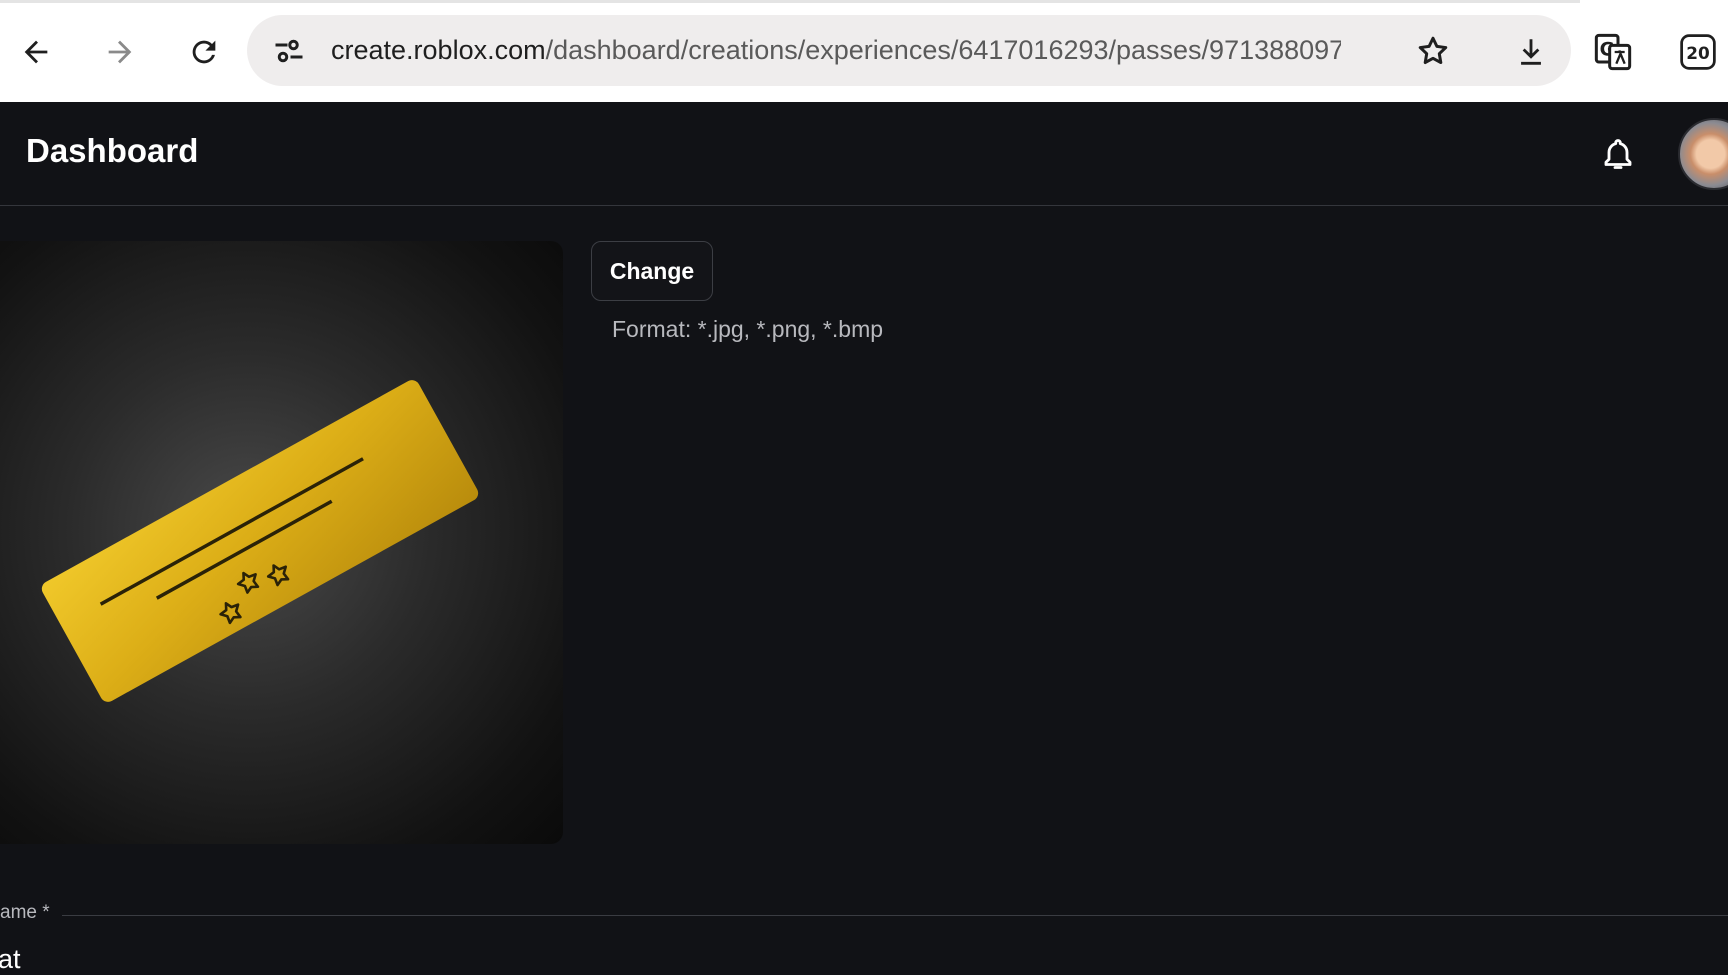  Describe the element at coordinates (652, 271) in the screenshot. I see `change-image-button: Change` at that location.